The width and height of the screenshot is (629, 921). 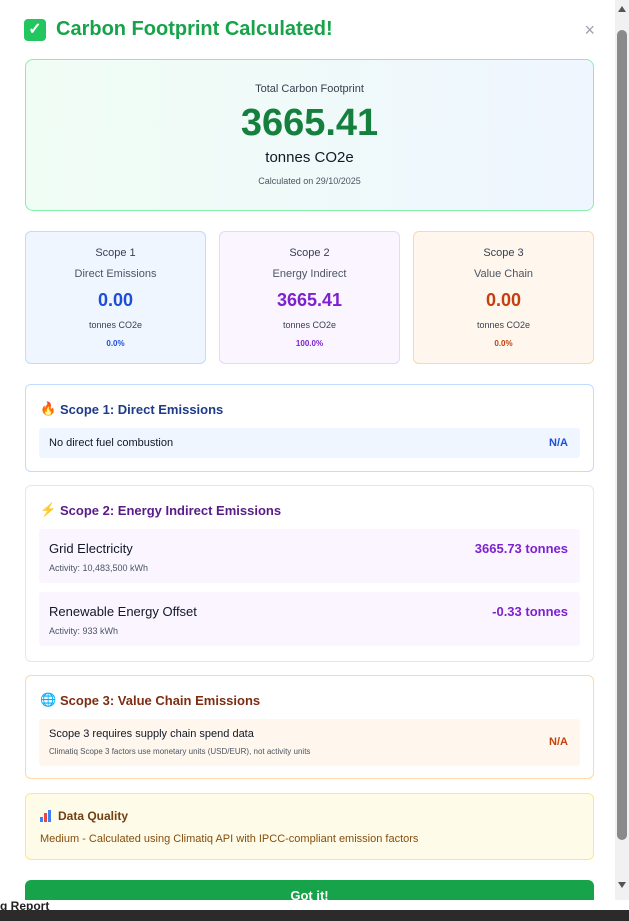 What do you see at coordinates (93, 816) in the screenshot?
I see `data-quality-title-text: Data Quality` at bounding box center [93, 816].